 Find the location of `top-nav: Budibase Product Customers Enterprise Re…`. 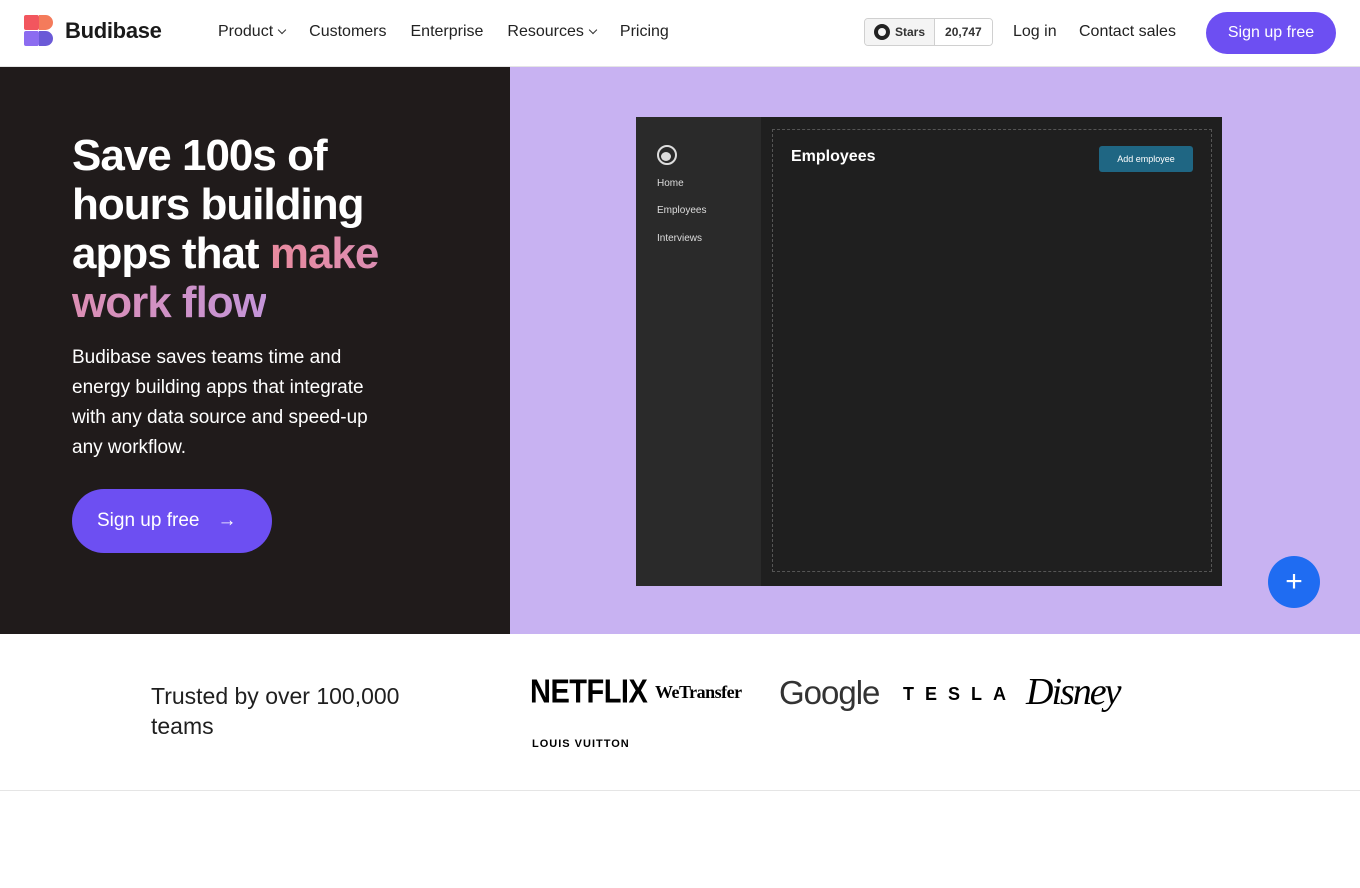

top-nav: Budibase Product Customers Enterprise Re… is located at coordinates (680, 33).